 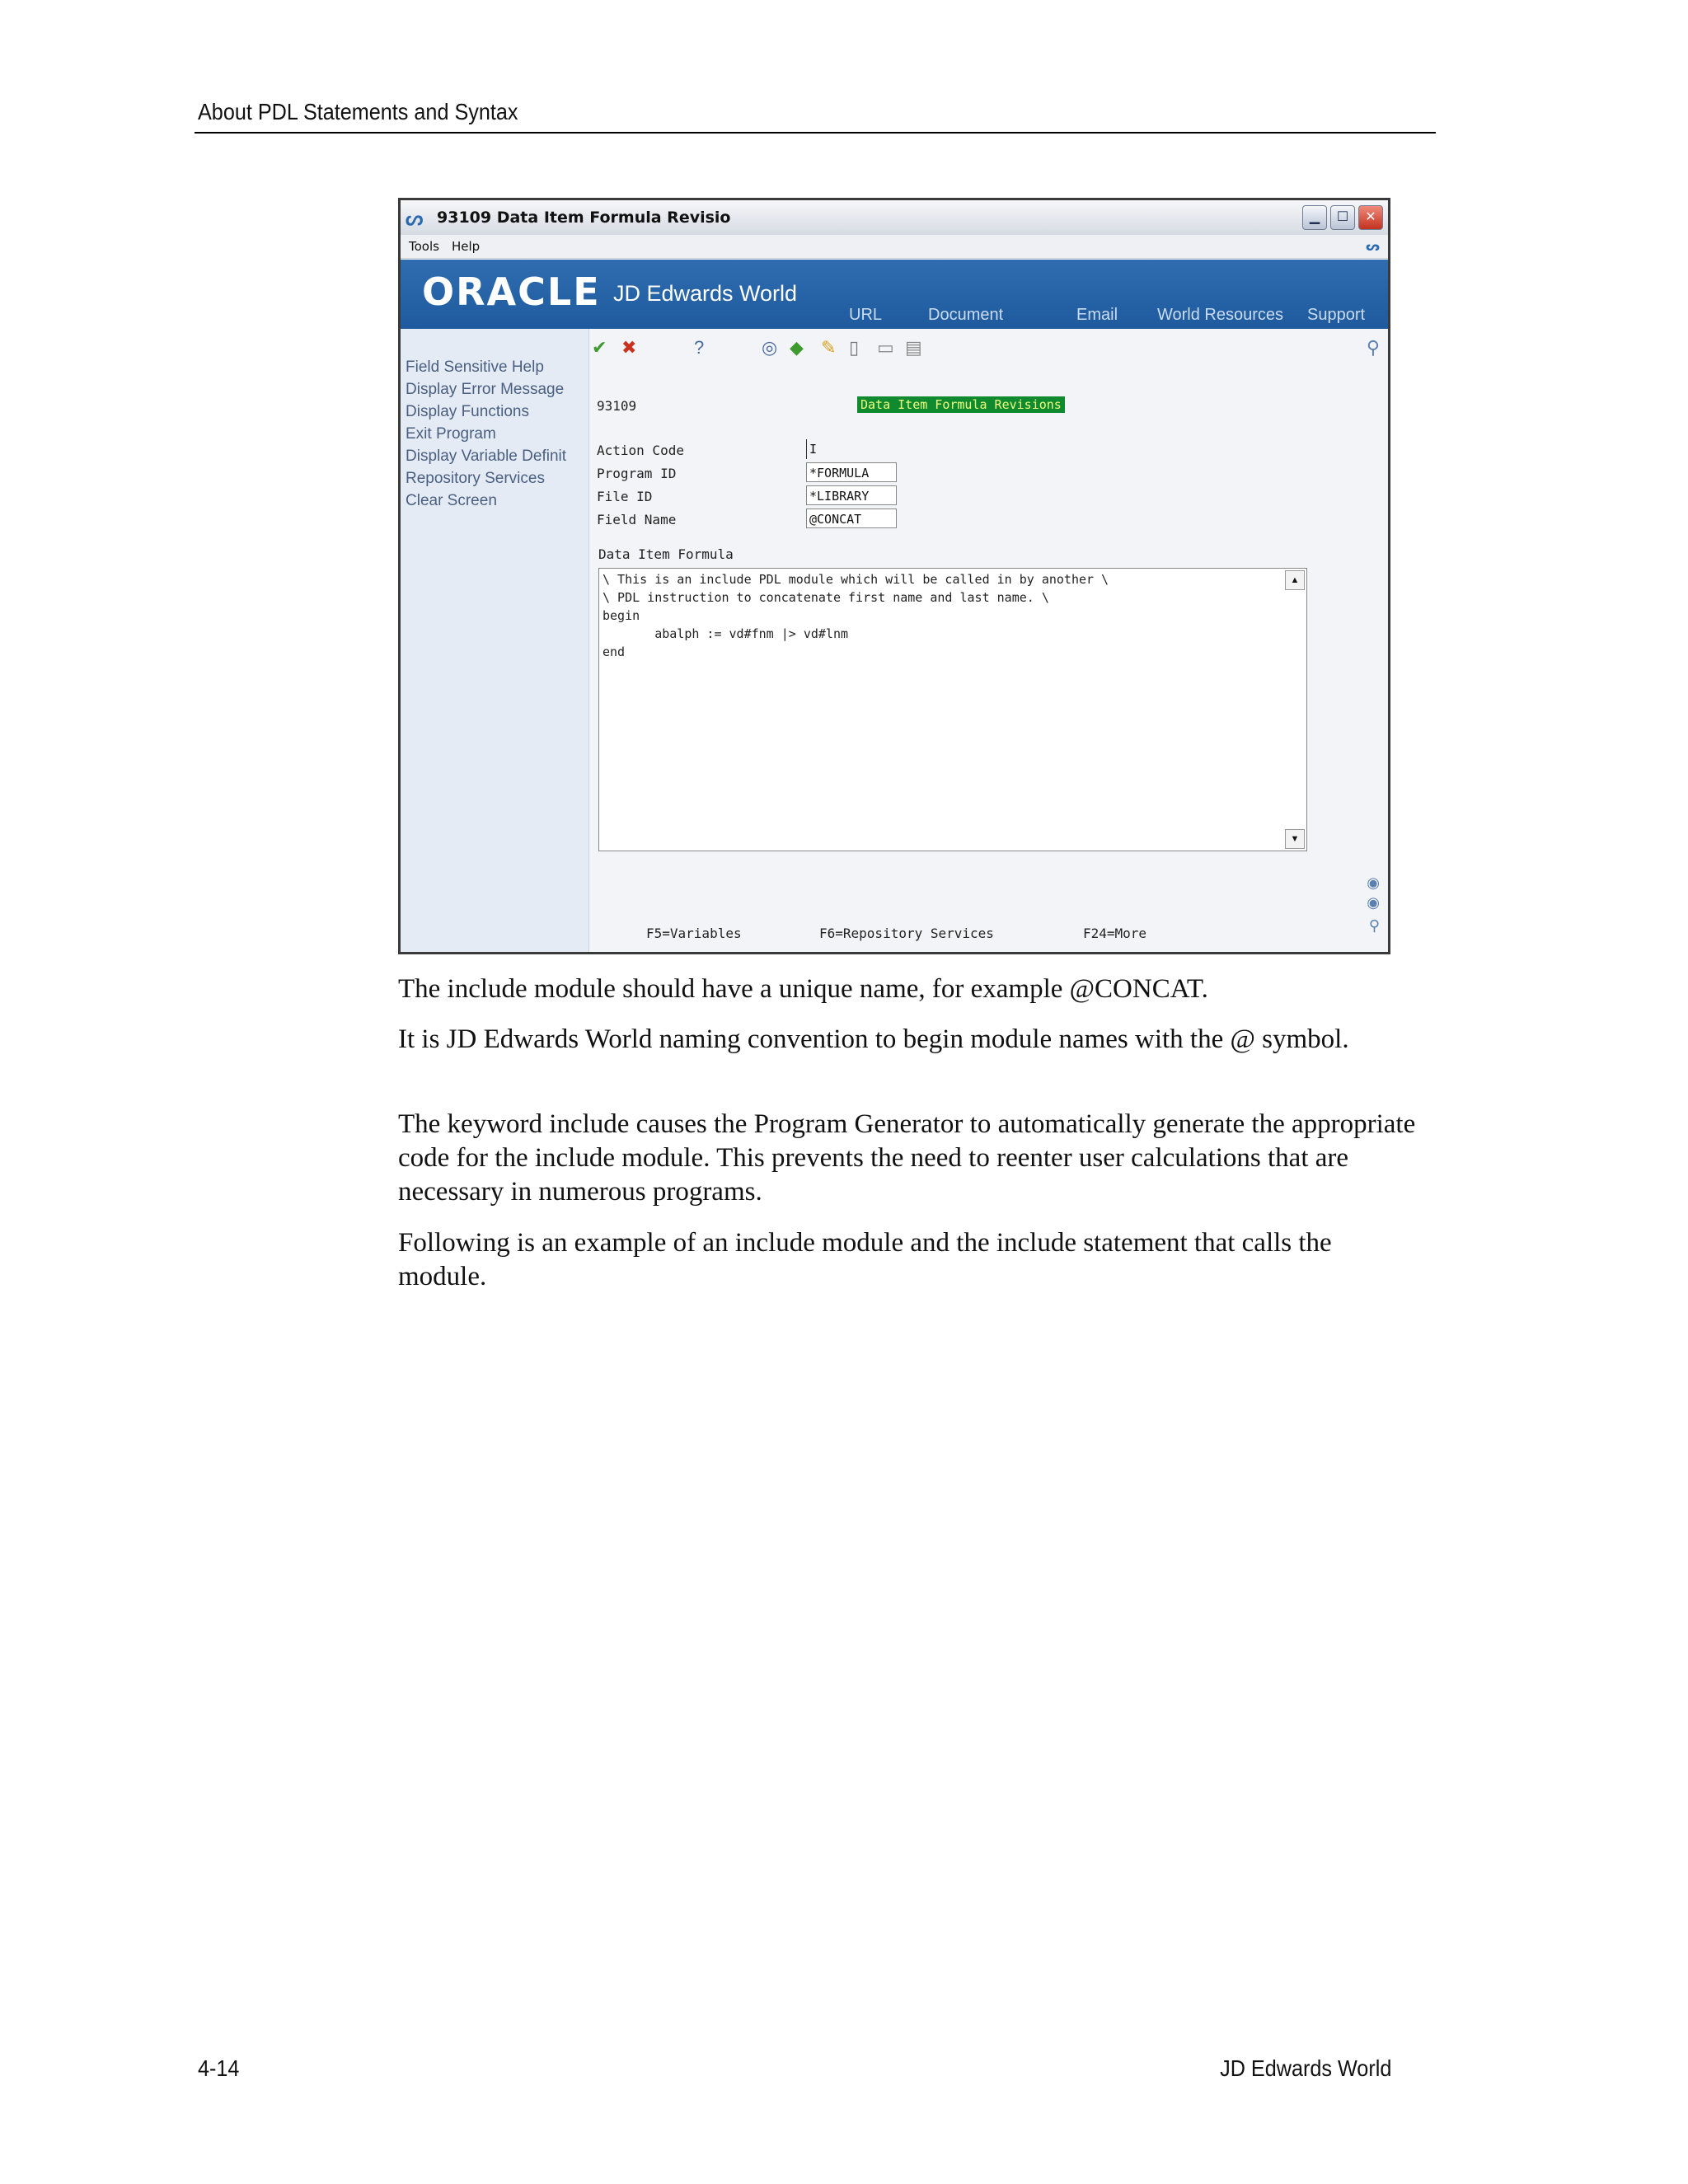 I want to click on sidebar-item-exit-program: Exit Program, so click(x=451, y=434).